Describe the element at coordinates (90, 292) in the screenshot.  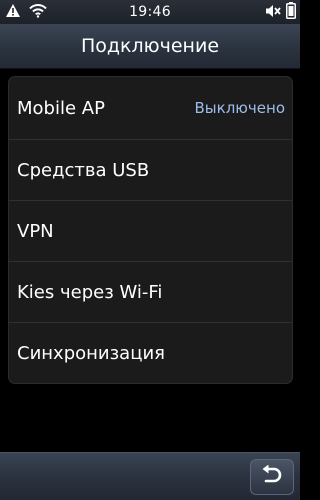
I see `list-item-label: Kies через Wi-Fi` at that location.